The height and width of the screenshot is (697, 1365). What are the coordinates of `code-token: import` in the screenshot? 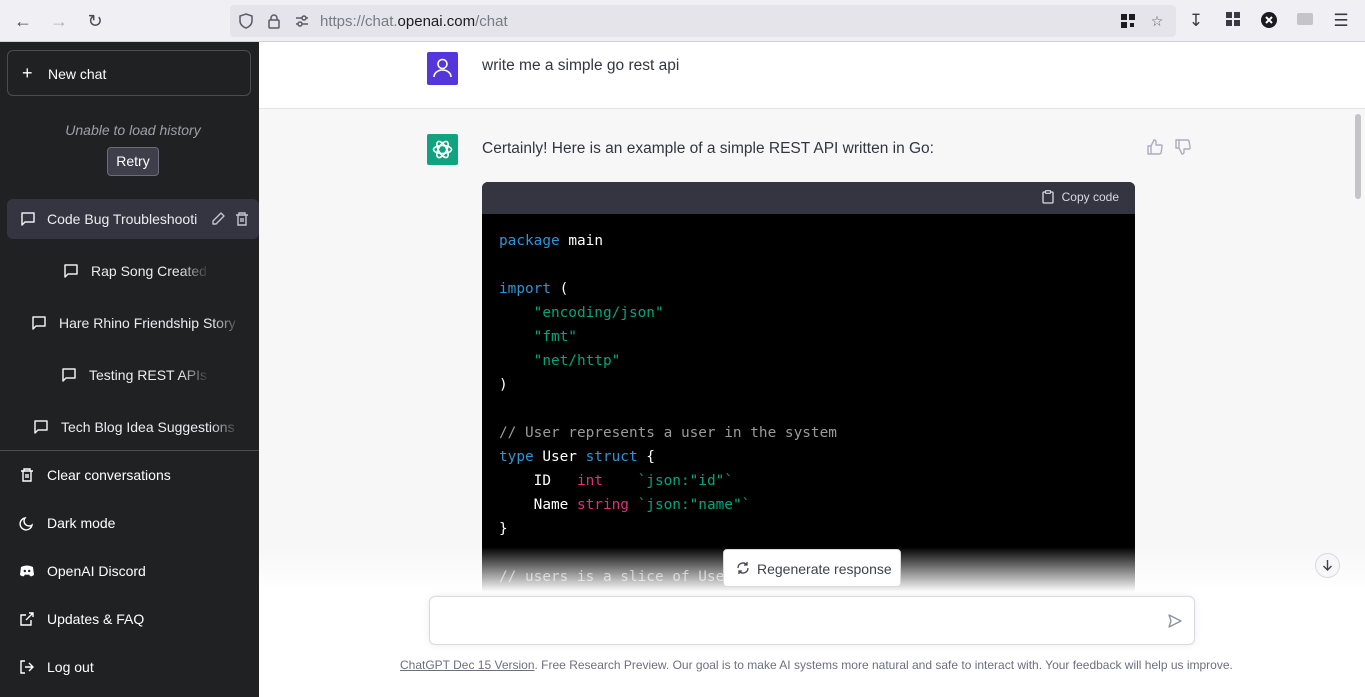 It's located at (525, 289).